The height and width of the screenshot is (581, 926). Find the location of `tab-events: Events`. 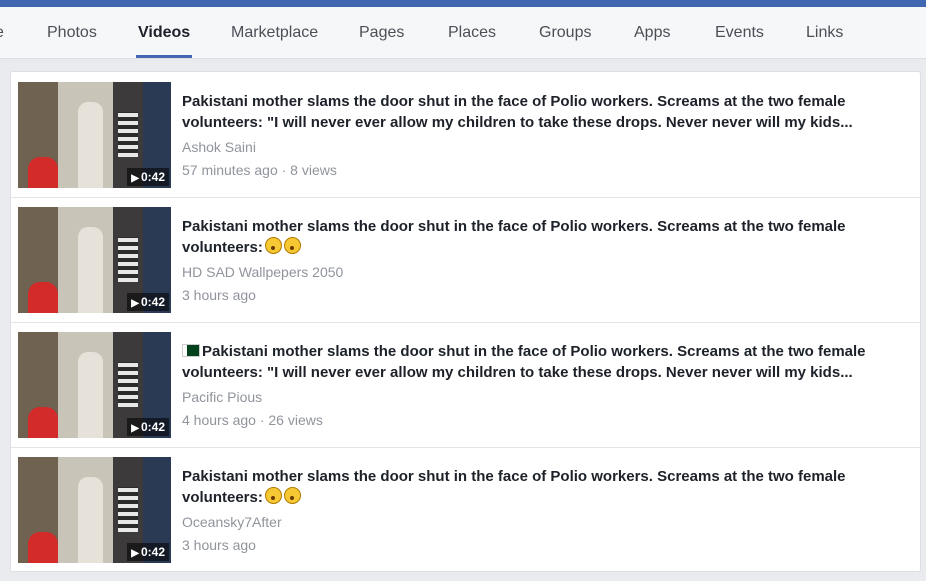

tab-events: Events is located at coordinates (739, 32).